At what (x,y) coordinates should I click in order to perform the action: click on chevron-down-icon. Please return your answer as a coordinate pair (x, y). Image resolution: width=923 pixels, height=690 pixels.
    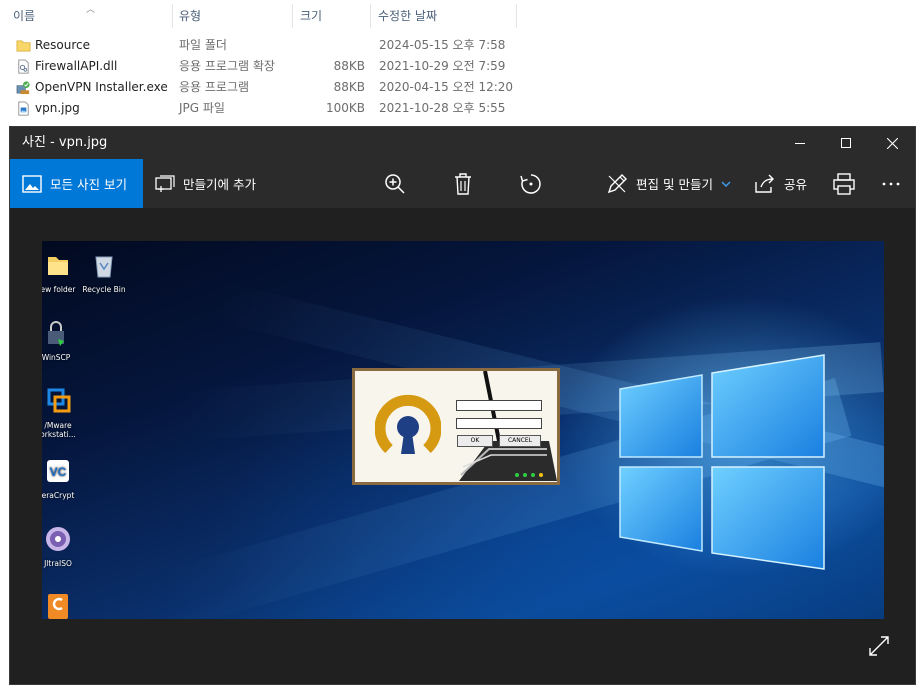
    Looking at the image, I should click on (726, 183).